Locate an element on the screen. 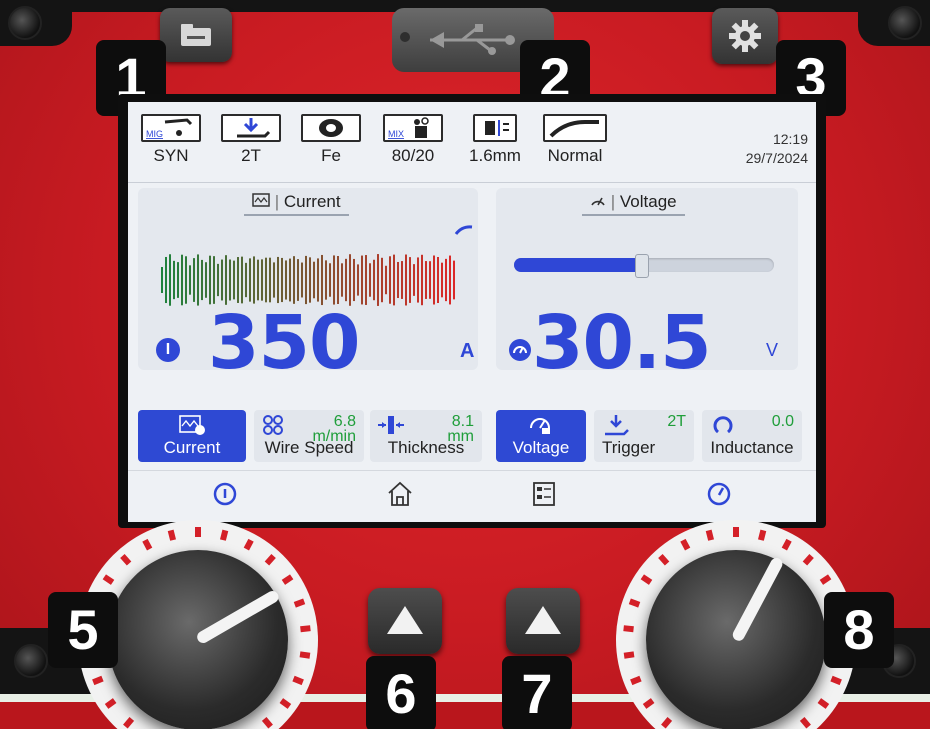  voltage-slider-thumb is located at coordinates (642, 266).